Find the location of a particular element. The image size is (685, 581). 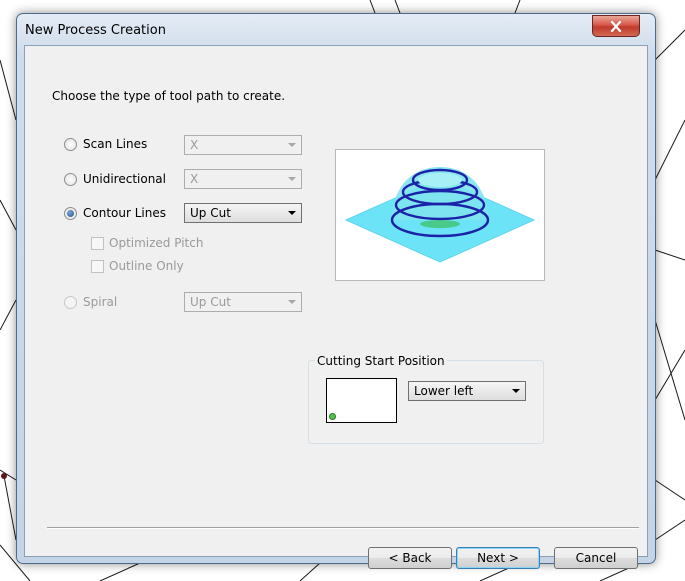

optimized-pitch-checkbox is located at coordinates (97, 243).